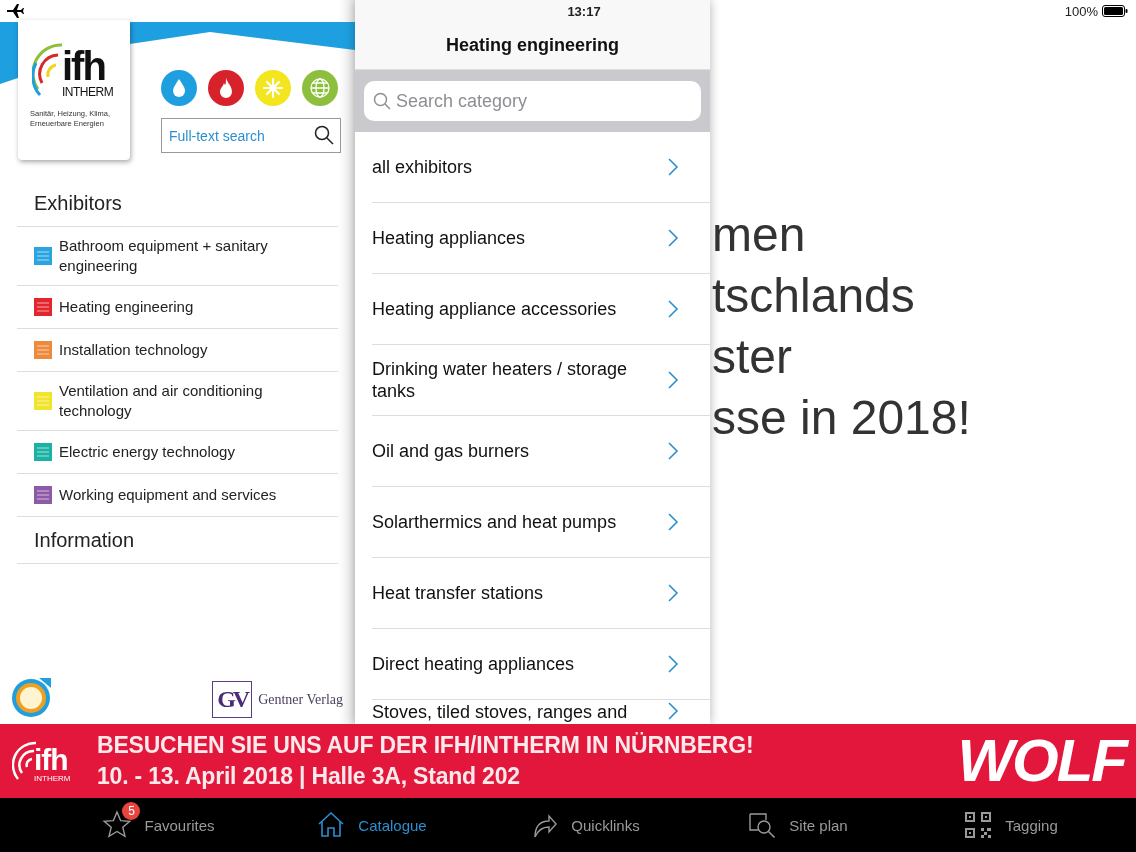  Describe the element at coordinates (131, 811) in the screenshot. I see `count-badge: 5` at that location.